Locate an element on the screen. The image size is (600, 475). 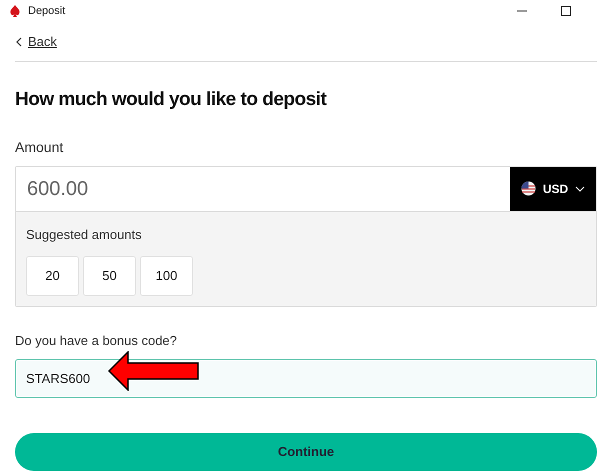
amount-option: 50 is located at coordinates (109, 276).